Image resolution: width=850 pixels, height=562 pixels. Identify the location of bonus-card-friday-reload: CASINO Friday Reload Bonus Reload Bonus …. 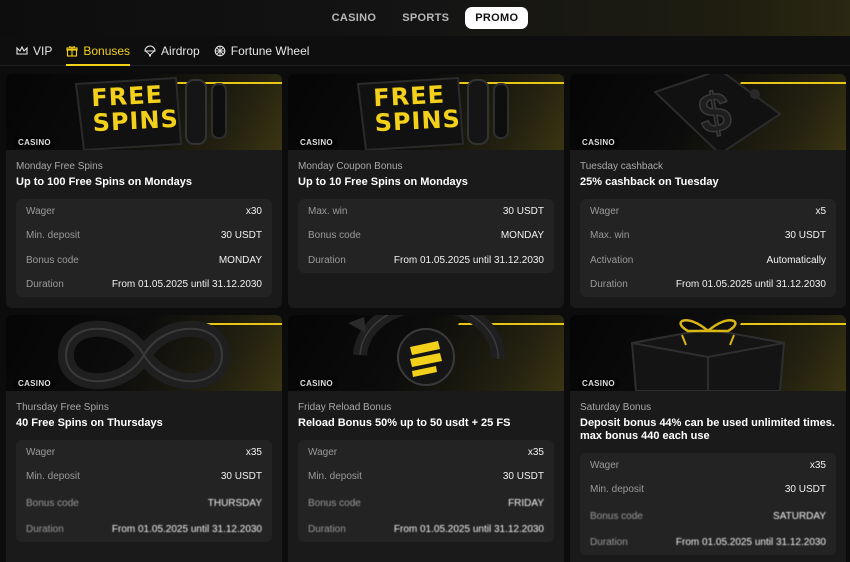
(426, 438).